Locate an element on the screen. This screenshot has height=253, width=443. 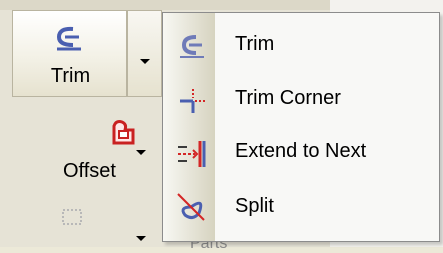
trim-split-button: Trim is located at coordinates (69, 53).